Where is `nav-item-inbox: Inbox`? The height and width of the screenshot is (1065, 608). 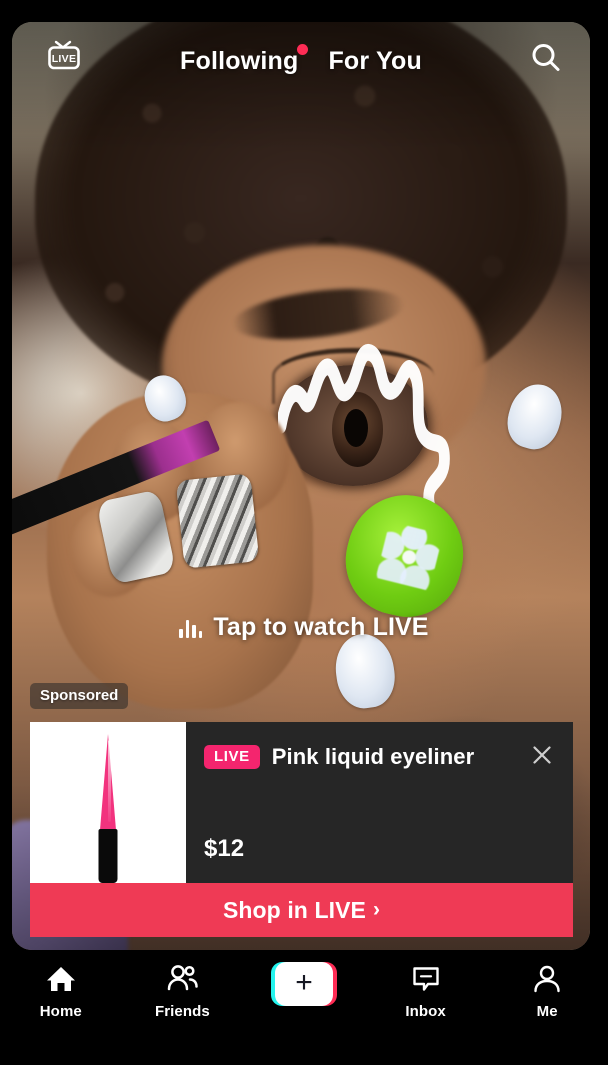
nav-item-inbox: Inbox is located at coordinates (426, 991).